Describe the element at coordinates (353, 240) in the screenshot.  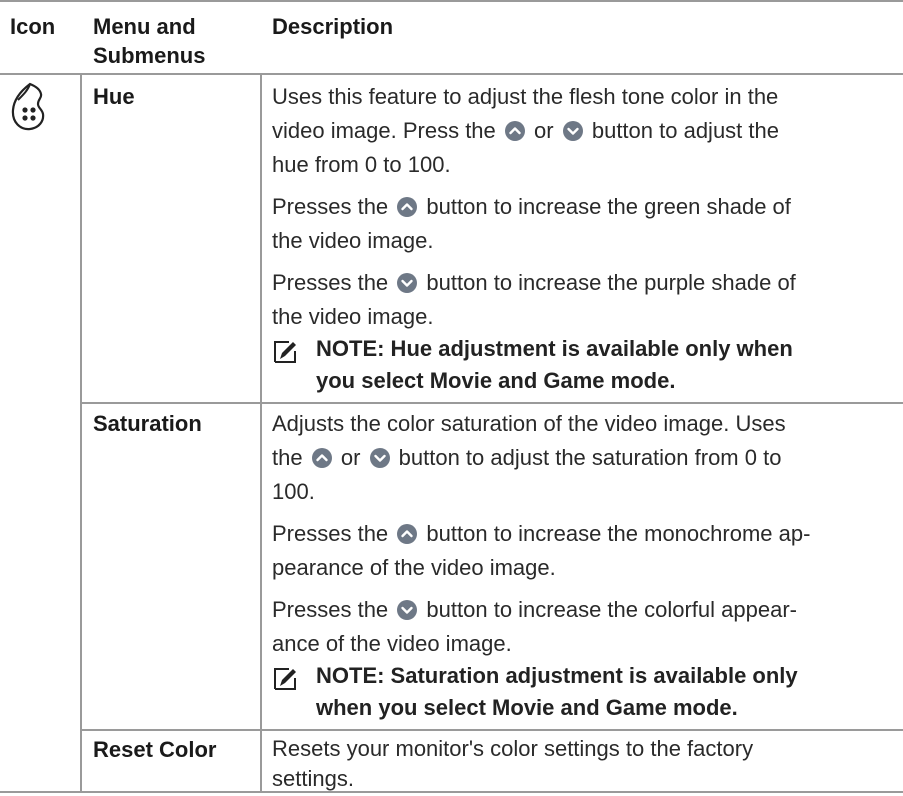
I see `hue-green-line2: the video image.` at that location.